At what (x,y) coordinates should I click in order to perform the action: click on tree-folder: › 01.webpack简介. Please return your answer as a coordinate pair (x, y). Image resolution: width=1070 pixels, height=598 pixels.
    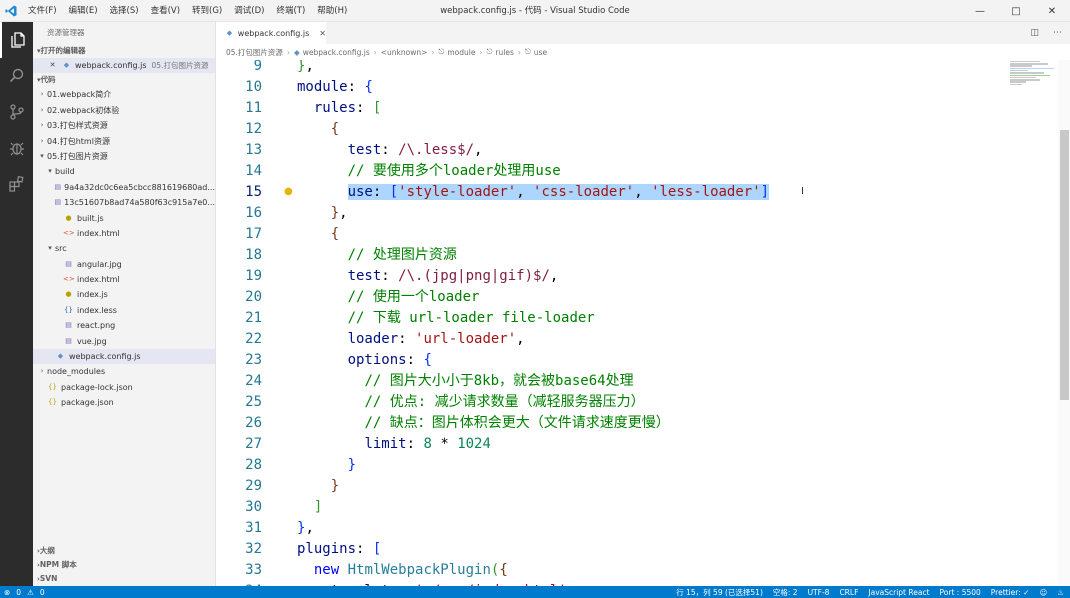
    Looking at the image, I should click on (124, 94).